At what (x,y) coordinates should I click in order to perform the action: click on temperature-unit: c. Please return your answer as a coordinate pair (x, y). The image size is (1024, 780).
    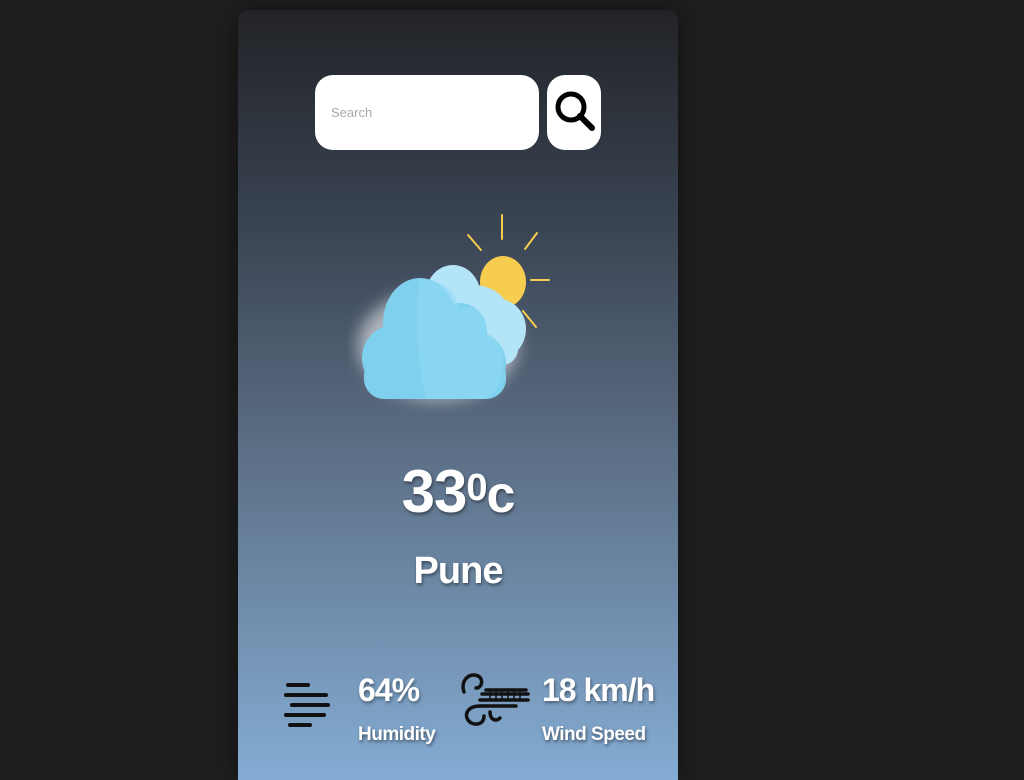
    Looking at the image, I should click on (500, 495).